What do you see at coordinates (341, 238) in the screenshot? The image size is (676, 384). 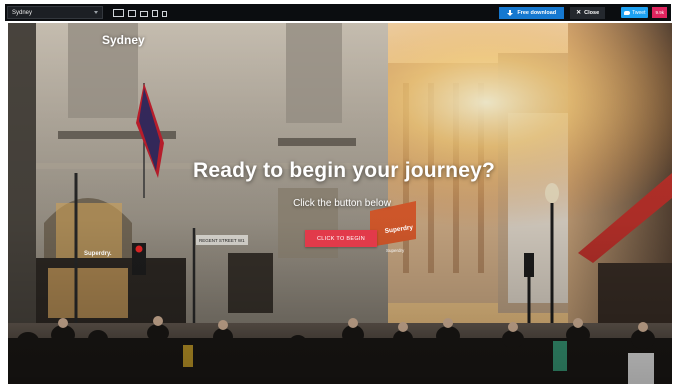 I see `click-to-begin-button: CLICK TO BEGIN` at bounding box center [341, 238].